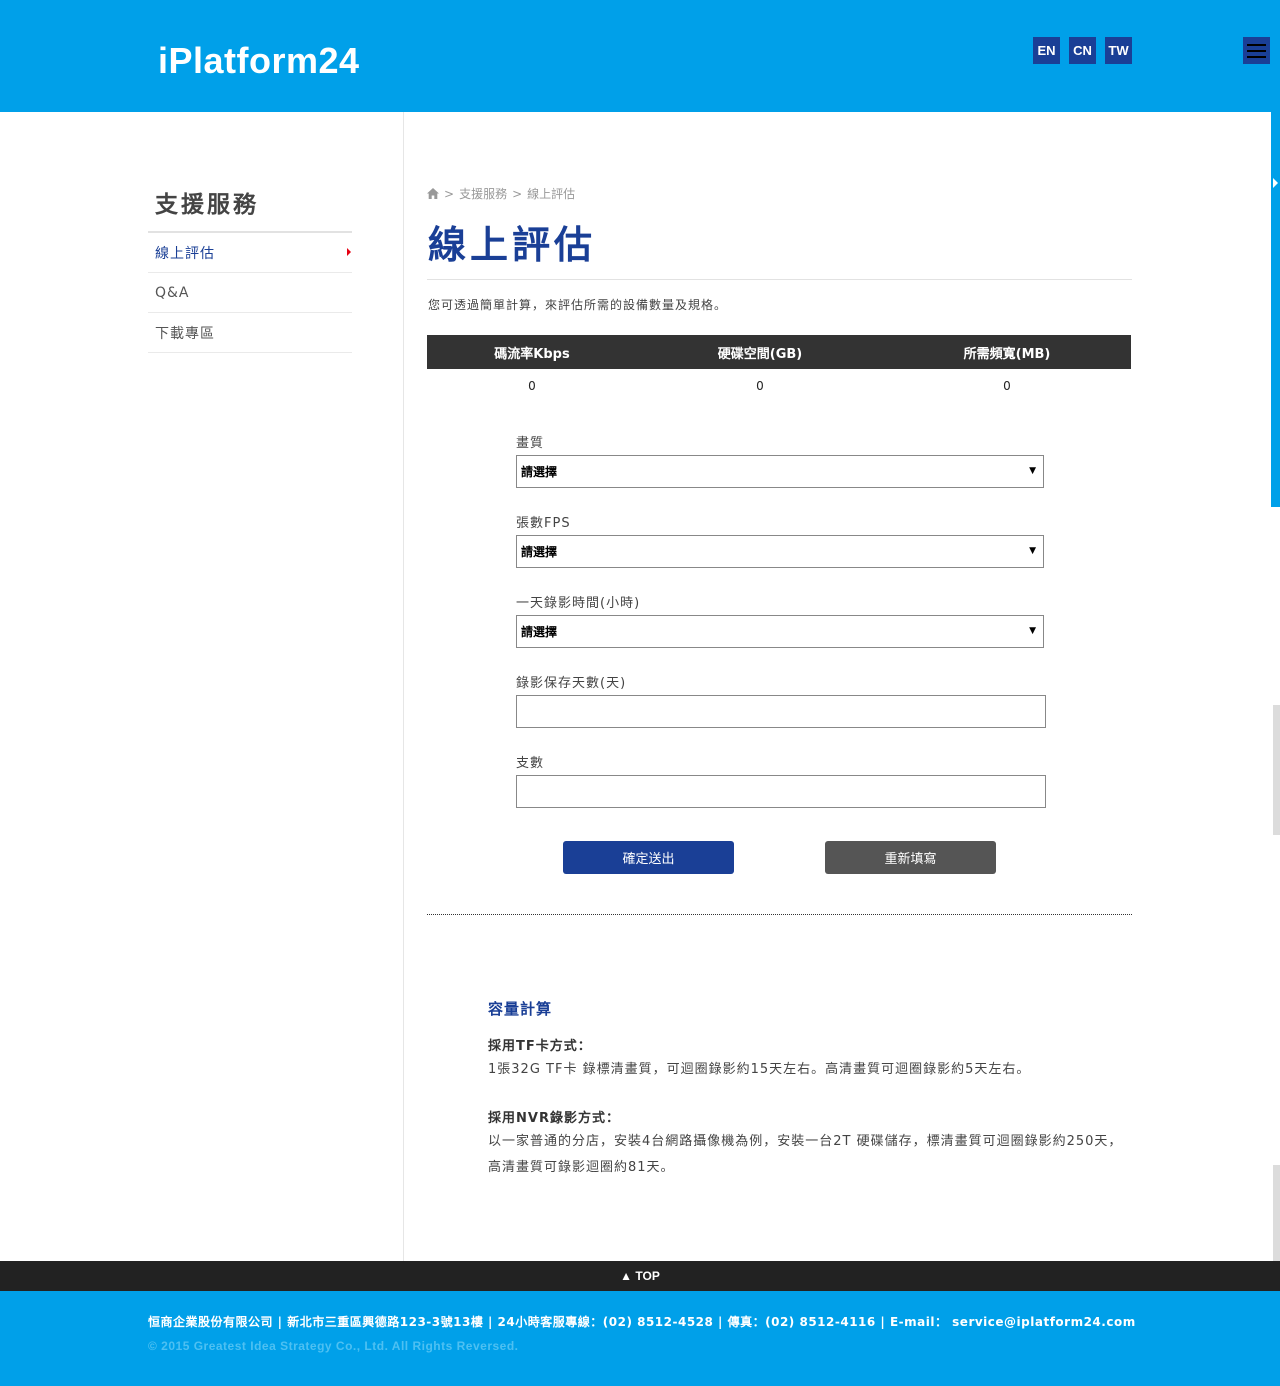 The height and width of the screenshot is (1386, 1280). Describe the element at coordinates (1082, 50) in the screenshot. I see `lang-cn-button: CN` at that location.